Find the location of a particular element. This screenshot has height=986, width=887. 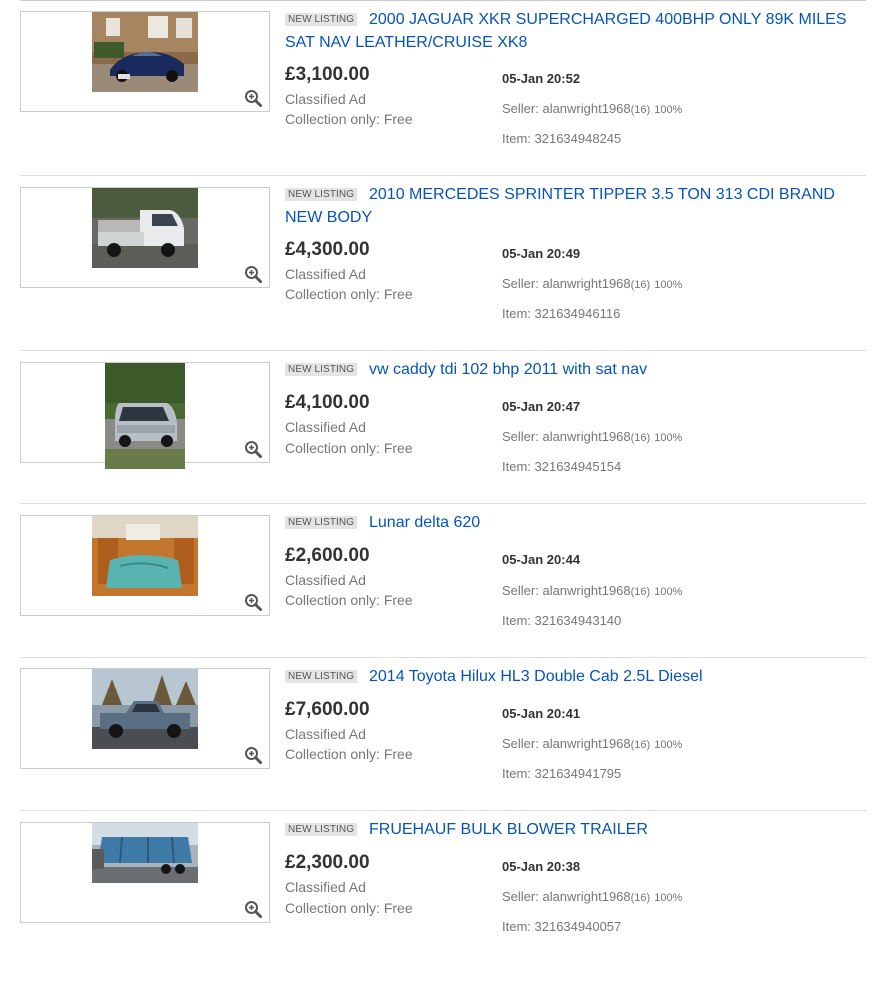

item-number: Item: 321634940057 is located at coordinates (562, 926).